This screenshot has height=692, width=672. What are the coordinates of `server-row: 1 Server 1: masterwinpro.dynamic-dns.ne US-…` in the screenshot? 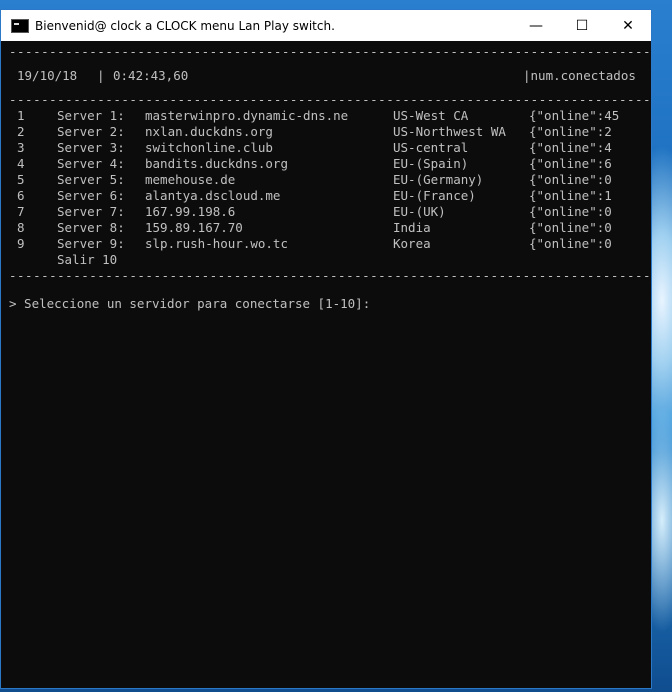 It's located at (326, 116).